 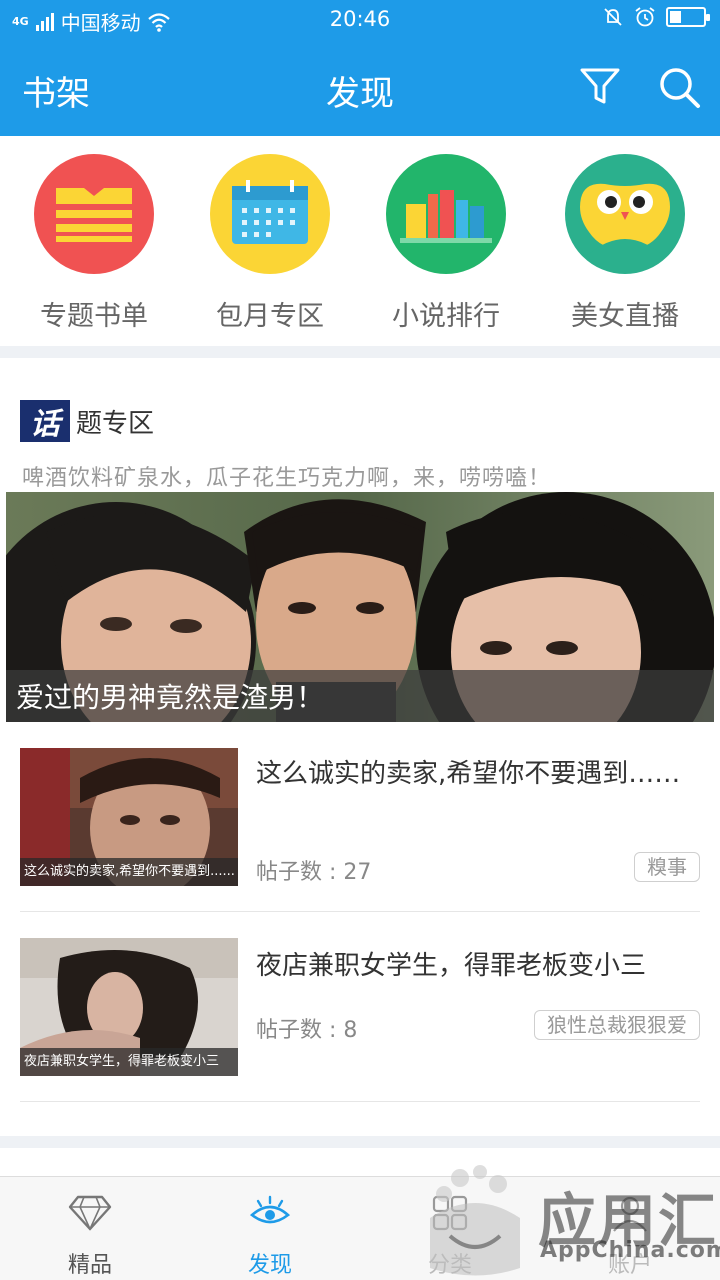 I want to click on watermark-logo, so click(x=475, y=1220).